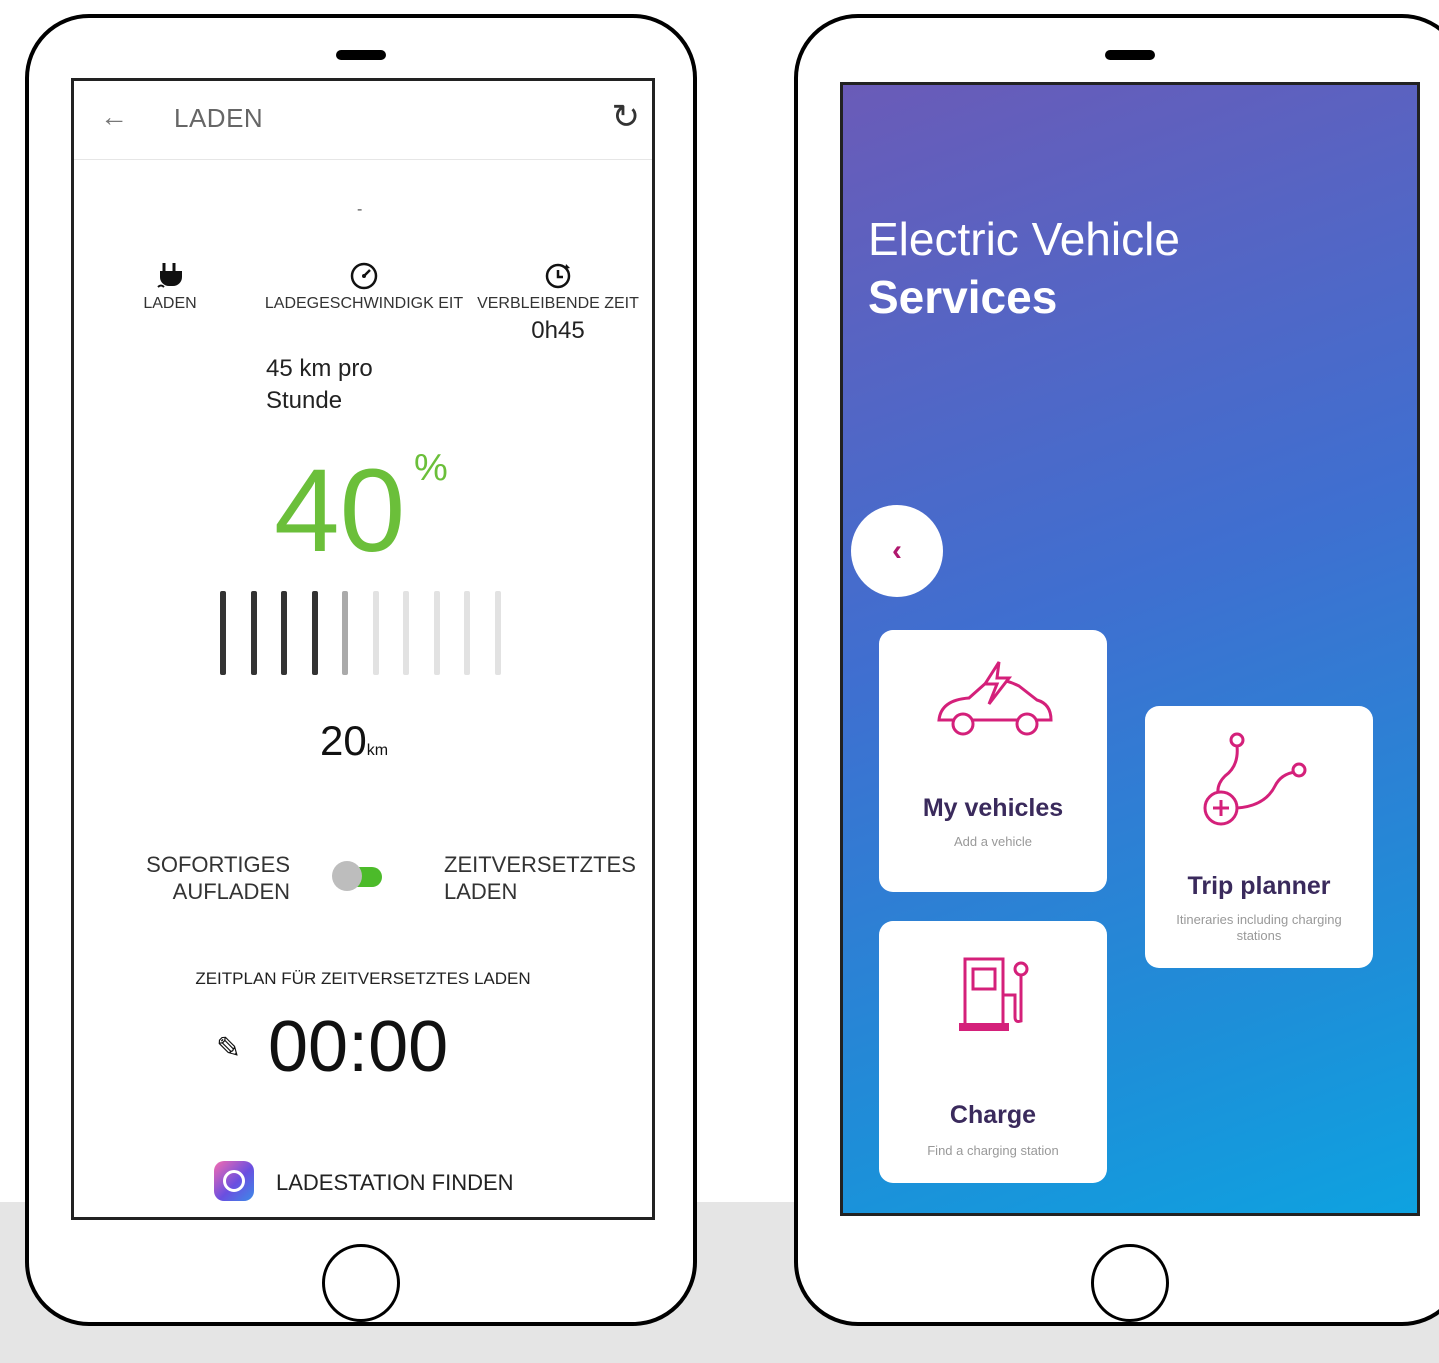 The image size is (1439, 1363). What do you see at coordinates (431, 468) in the screenshot?
I see `percent-sign: %` at bounding box center [431, 468].